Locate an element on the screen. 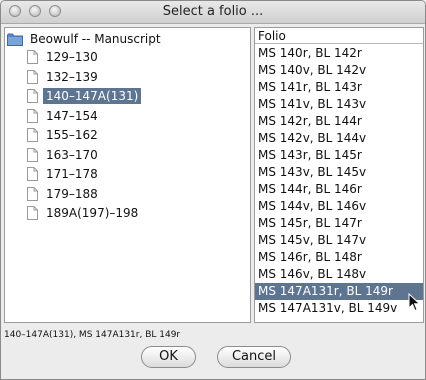 Image resolution: width=426 pixels, height=380 pixels. tree-item: 132–139 is located at coordinates (64, 77).